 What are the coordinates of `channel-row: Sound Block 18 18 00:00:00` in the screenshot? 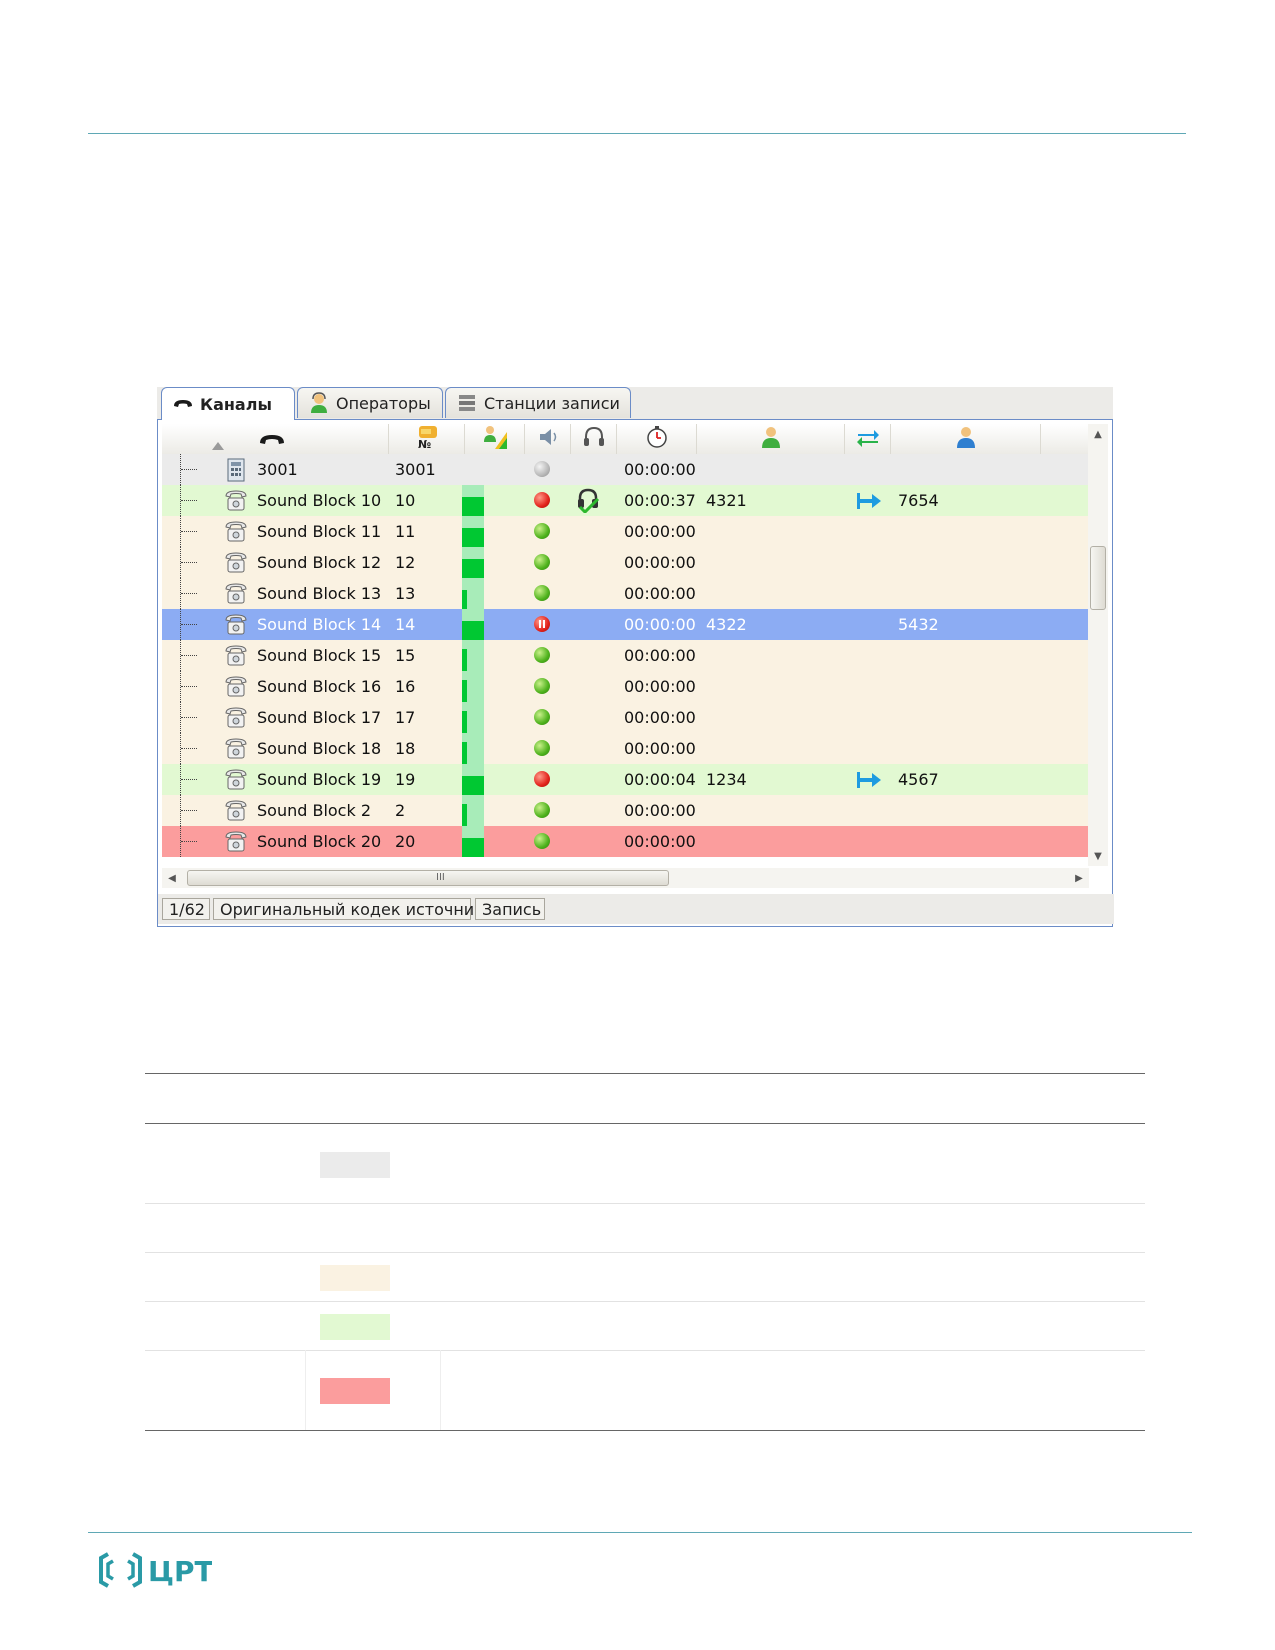 It's located at (625, 748).